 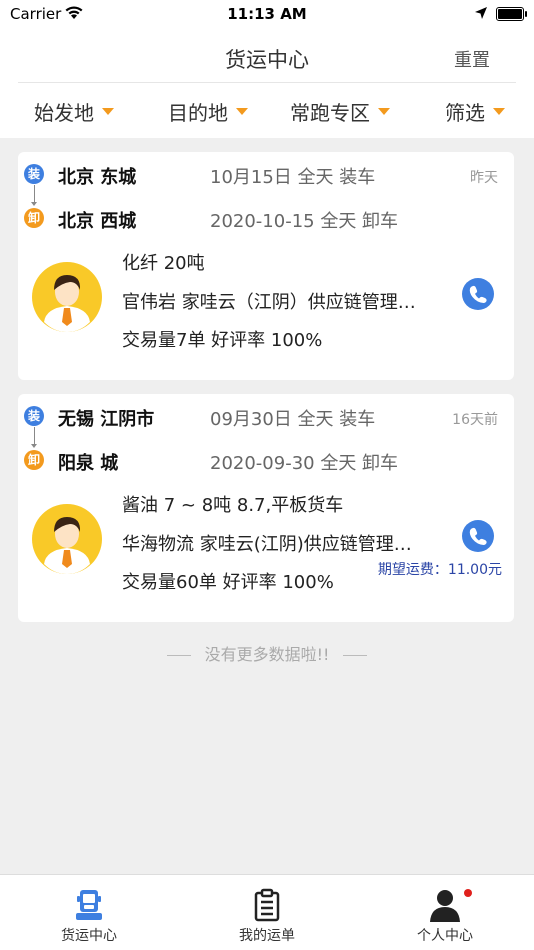 I want to click on divider-right, so click(x=355, y=655).